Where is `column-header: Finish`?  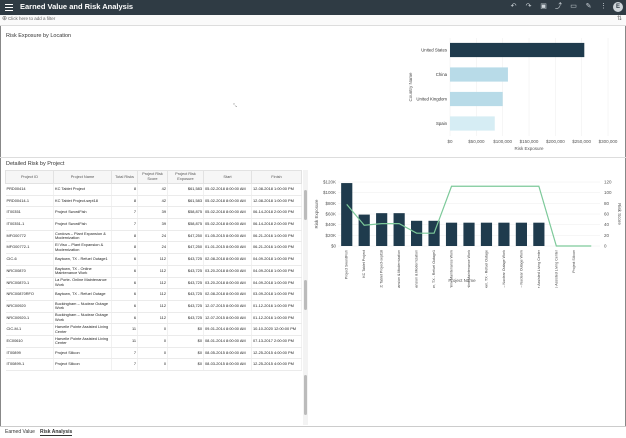
column-header: Finish is located at coordinates (276, 177).